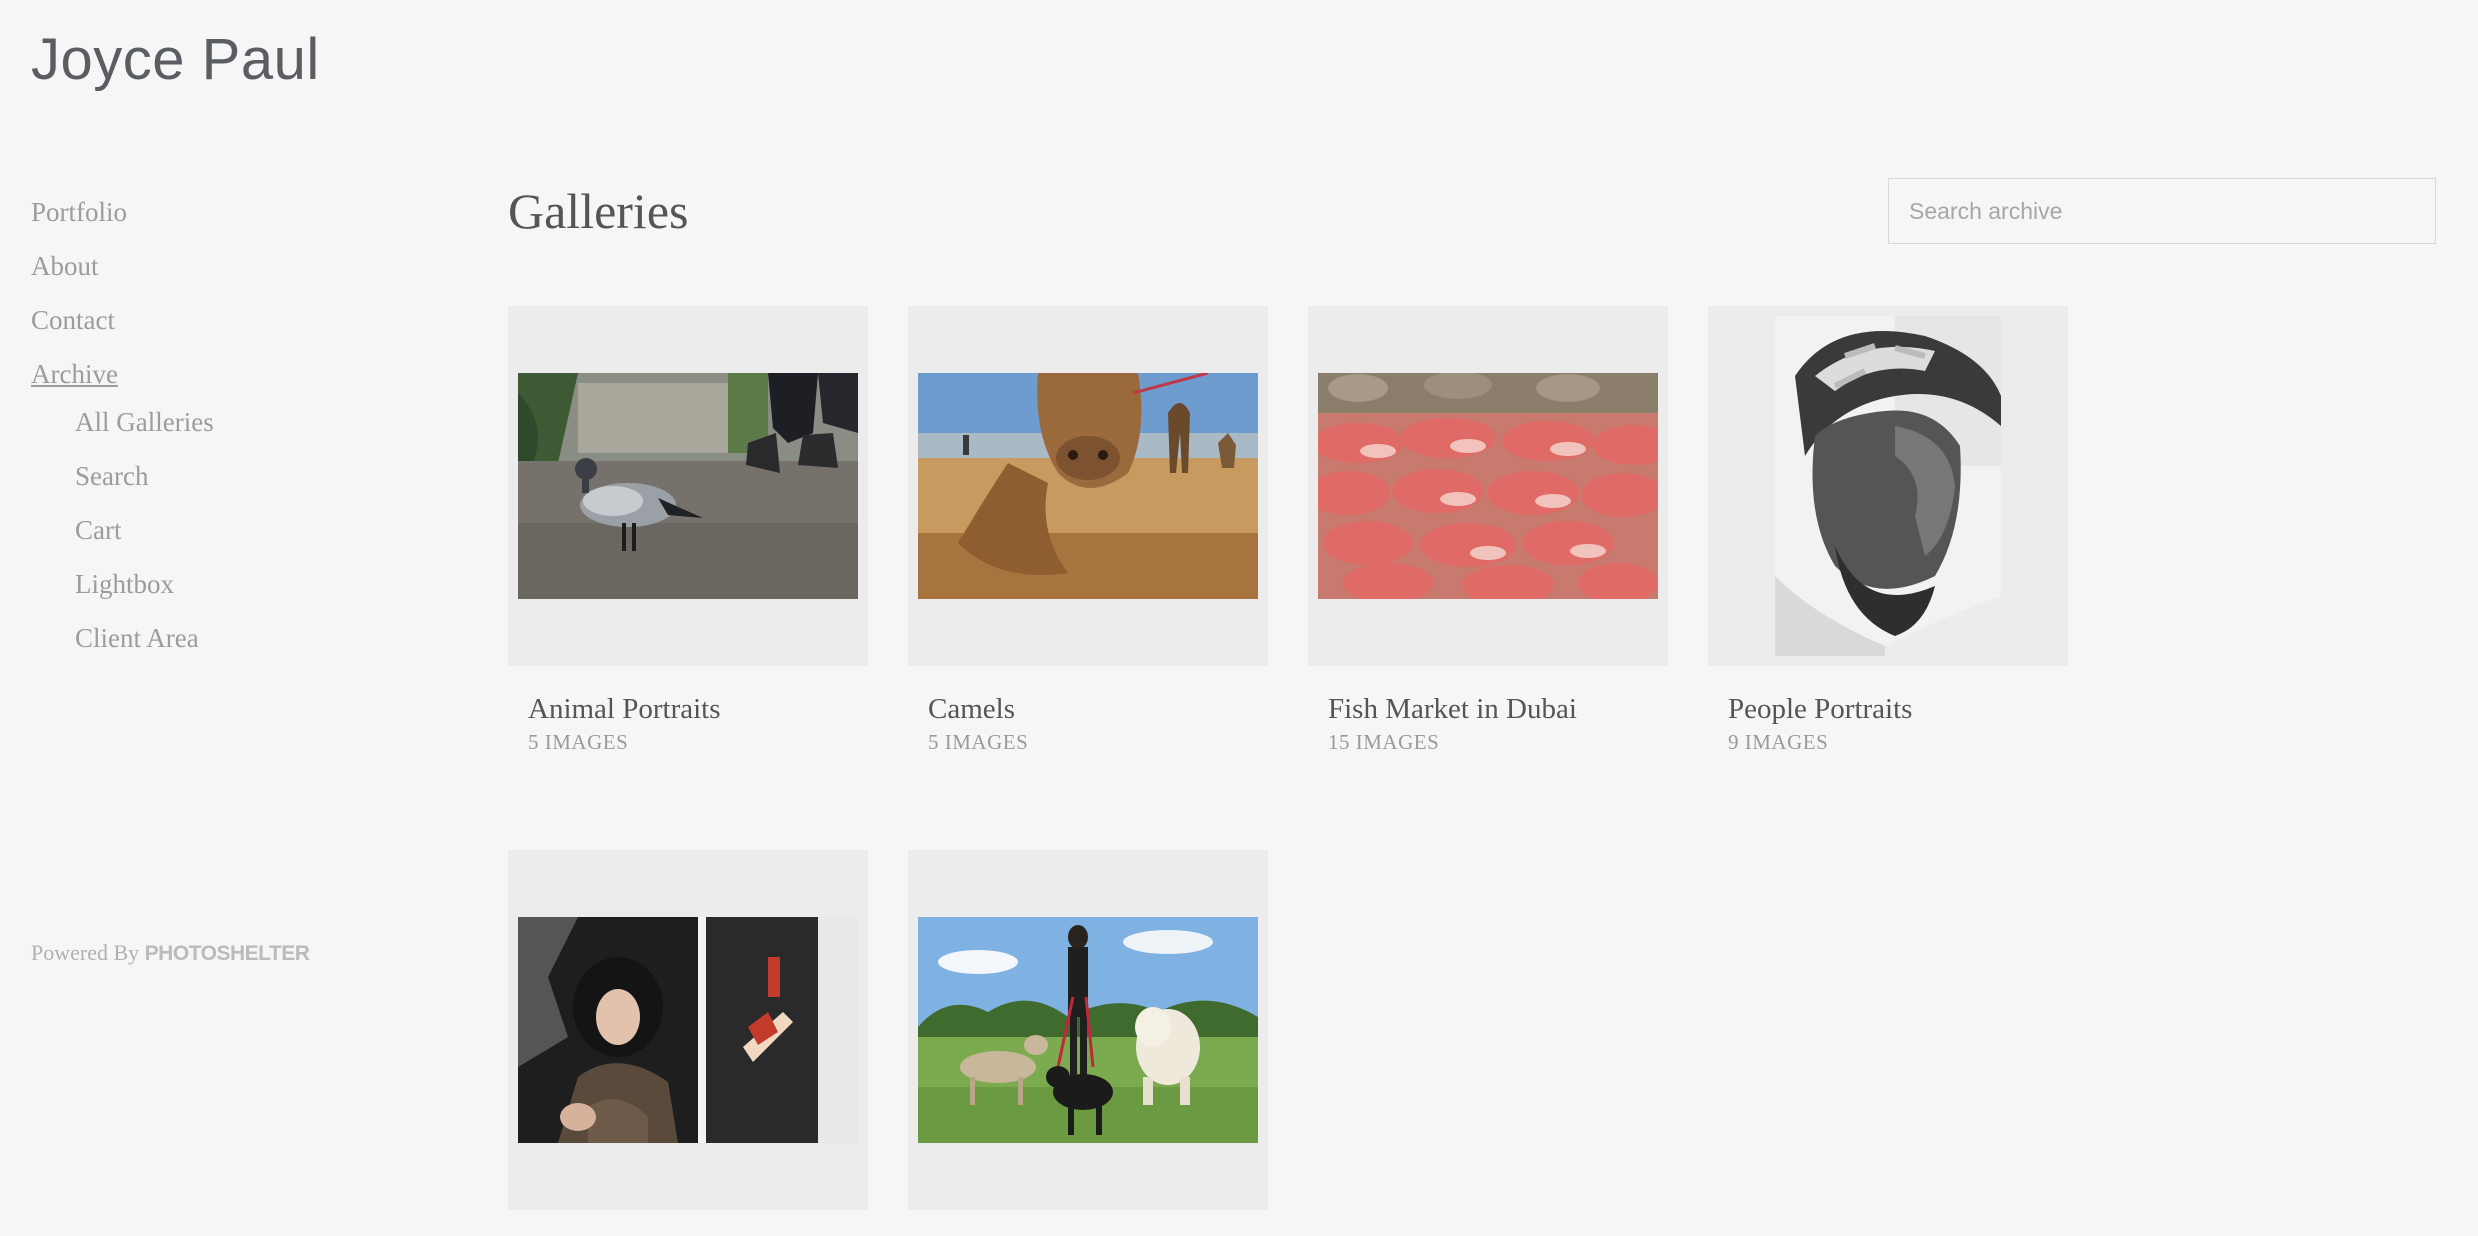 This screenshot has width=2478, height=1236. I want to click on nav-item-about: About, so click(122, 271).